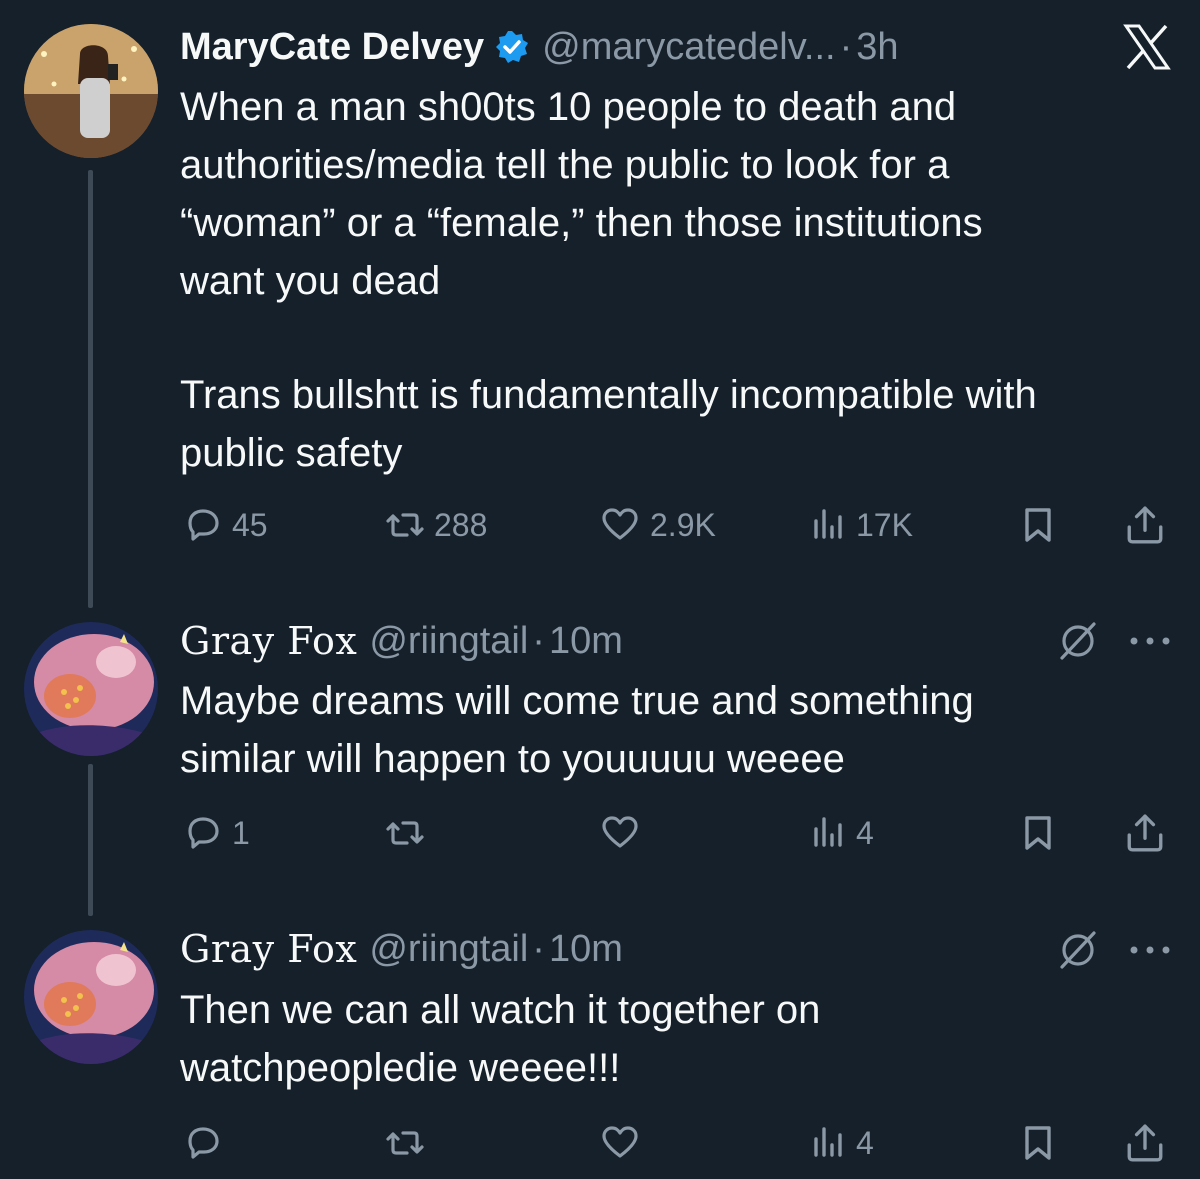 This screenshot has width=1200, height=1179. I want to click on reply-button, so click(208, 1143).